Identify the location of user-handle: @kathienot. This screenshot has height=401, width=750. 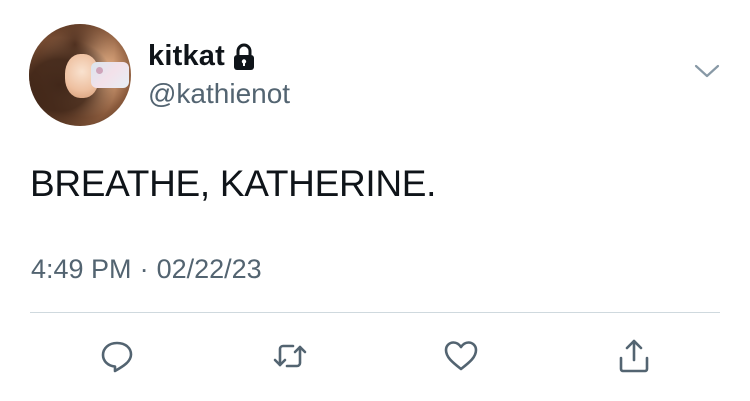
(219, 94).